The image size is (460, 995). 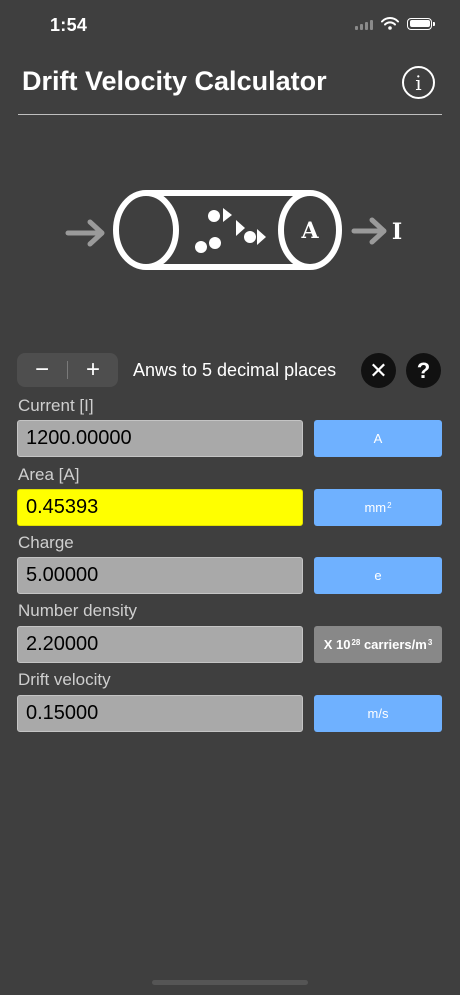 I want to click on decimal-places-label: Anws to 5 decimal places, so click(x=235, y=370).